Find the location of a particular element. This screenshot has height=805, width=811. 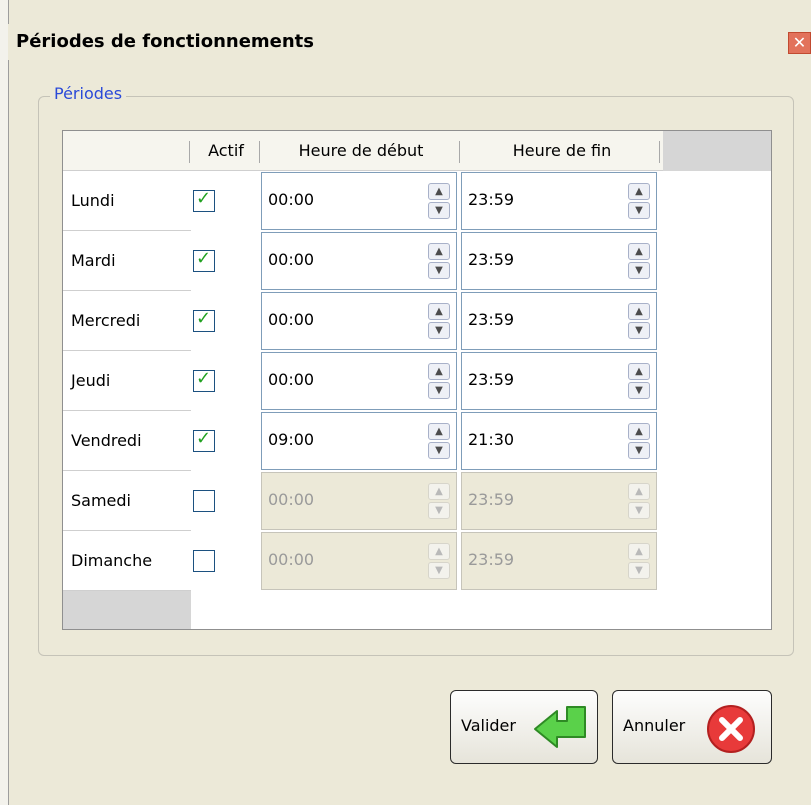

annuler-button: Annuler is located at coordinates (692, 727).